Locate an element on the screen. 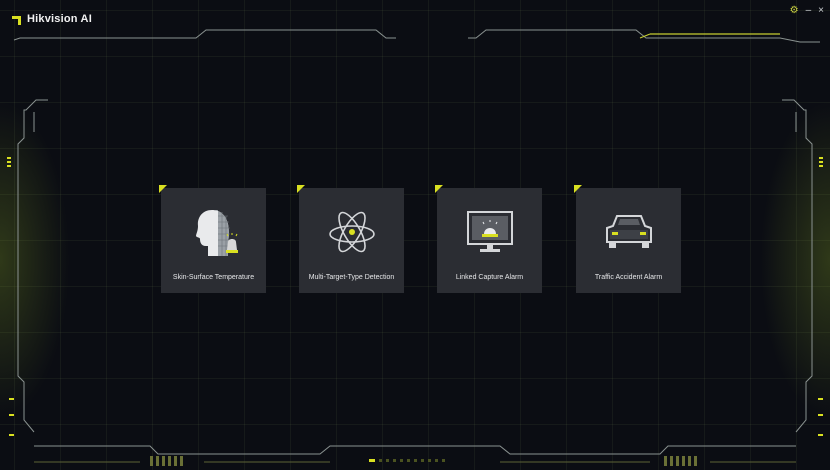 The image size is (830, 470). settings-icon: ⚙ is located at coordinates (794, 11).